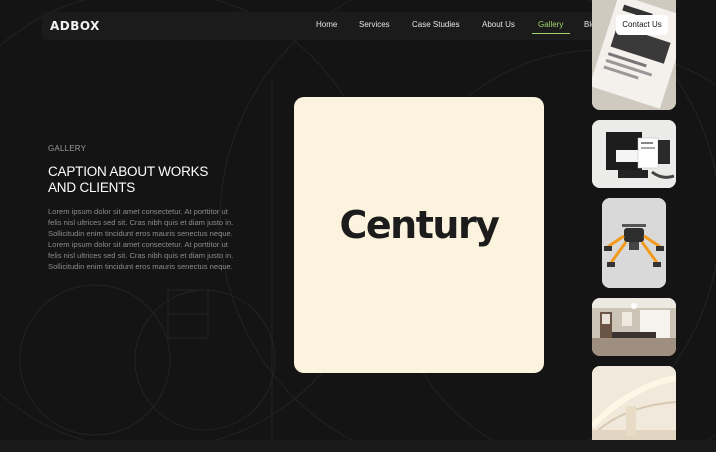 This screenshot has height=452, width=716. I want to click on stationery-image, so click(634, 154).